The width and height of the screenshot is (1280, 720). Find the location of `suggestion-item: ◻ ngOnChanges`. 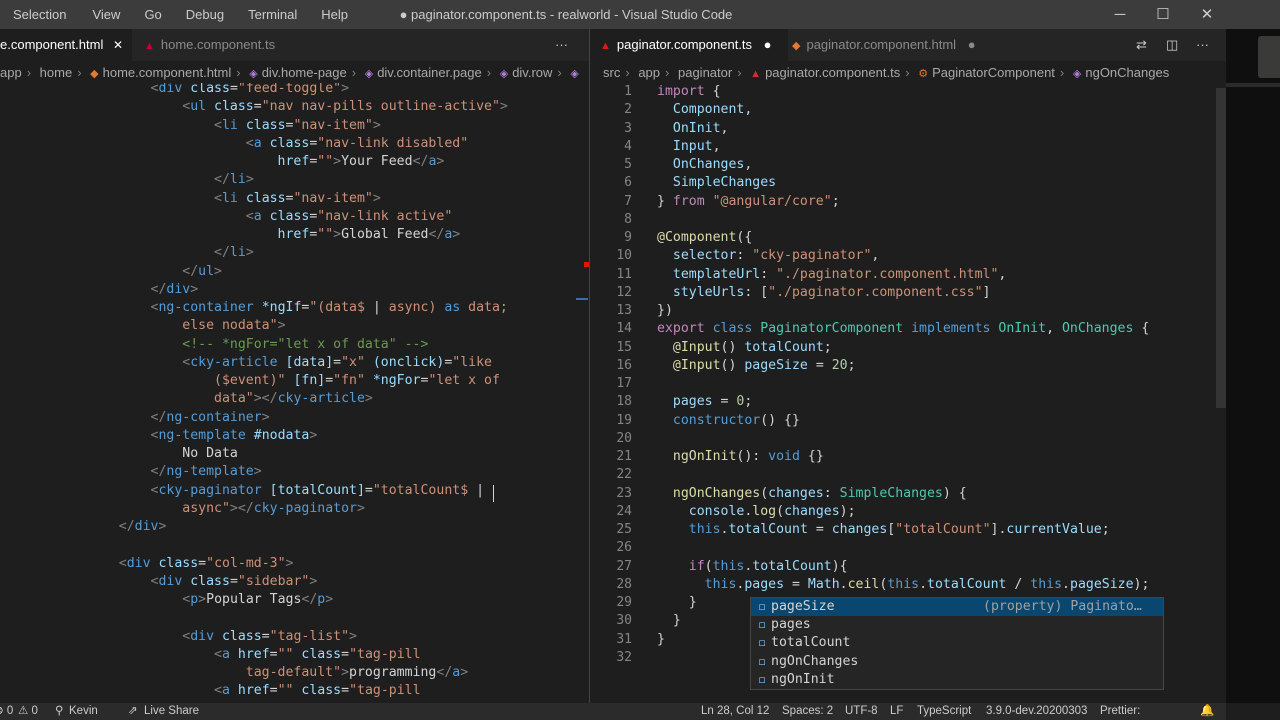

suggestion-item: ◻ ngOnChanges is located at coordinates (957, 662).